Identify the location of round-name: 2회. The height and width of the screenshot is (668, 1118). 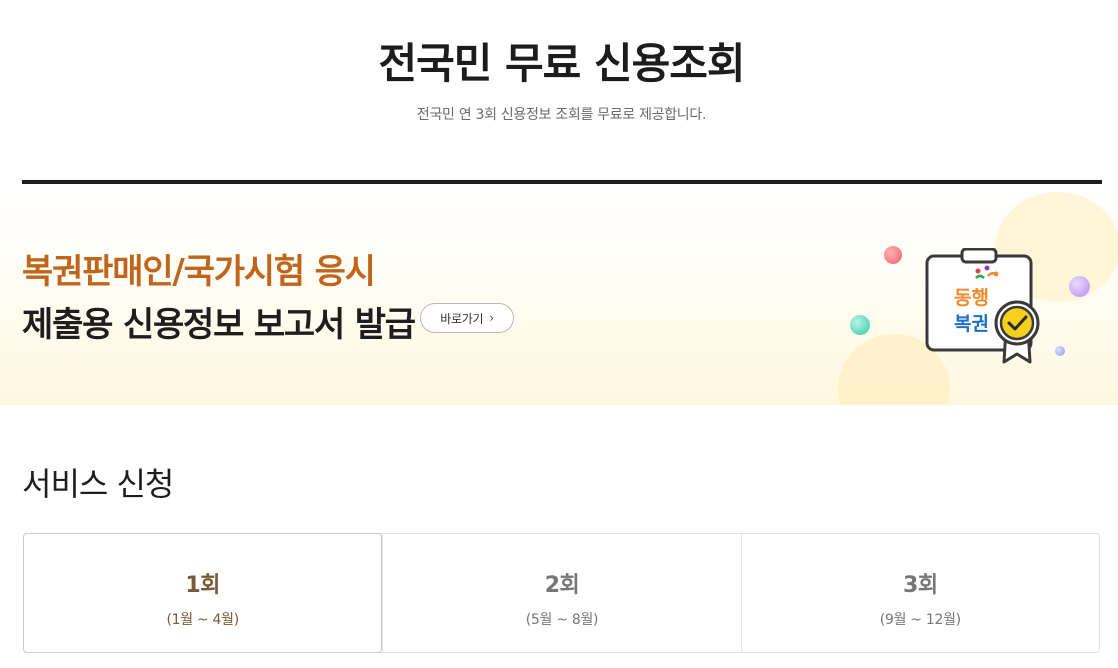
(562, 585).